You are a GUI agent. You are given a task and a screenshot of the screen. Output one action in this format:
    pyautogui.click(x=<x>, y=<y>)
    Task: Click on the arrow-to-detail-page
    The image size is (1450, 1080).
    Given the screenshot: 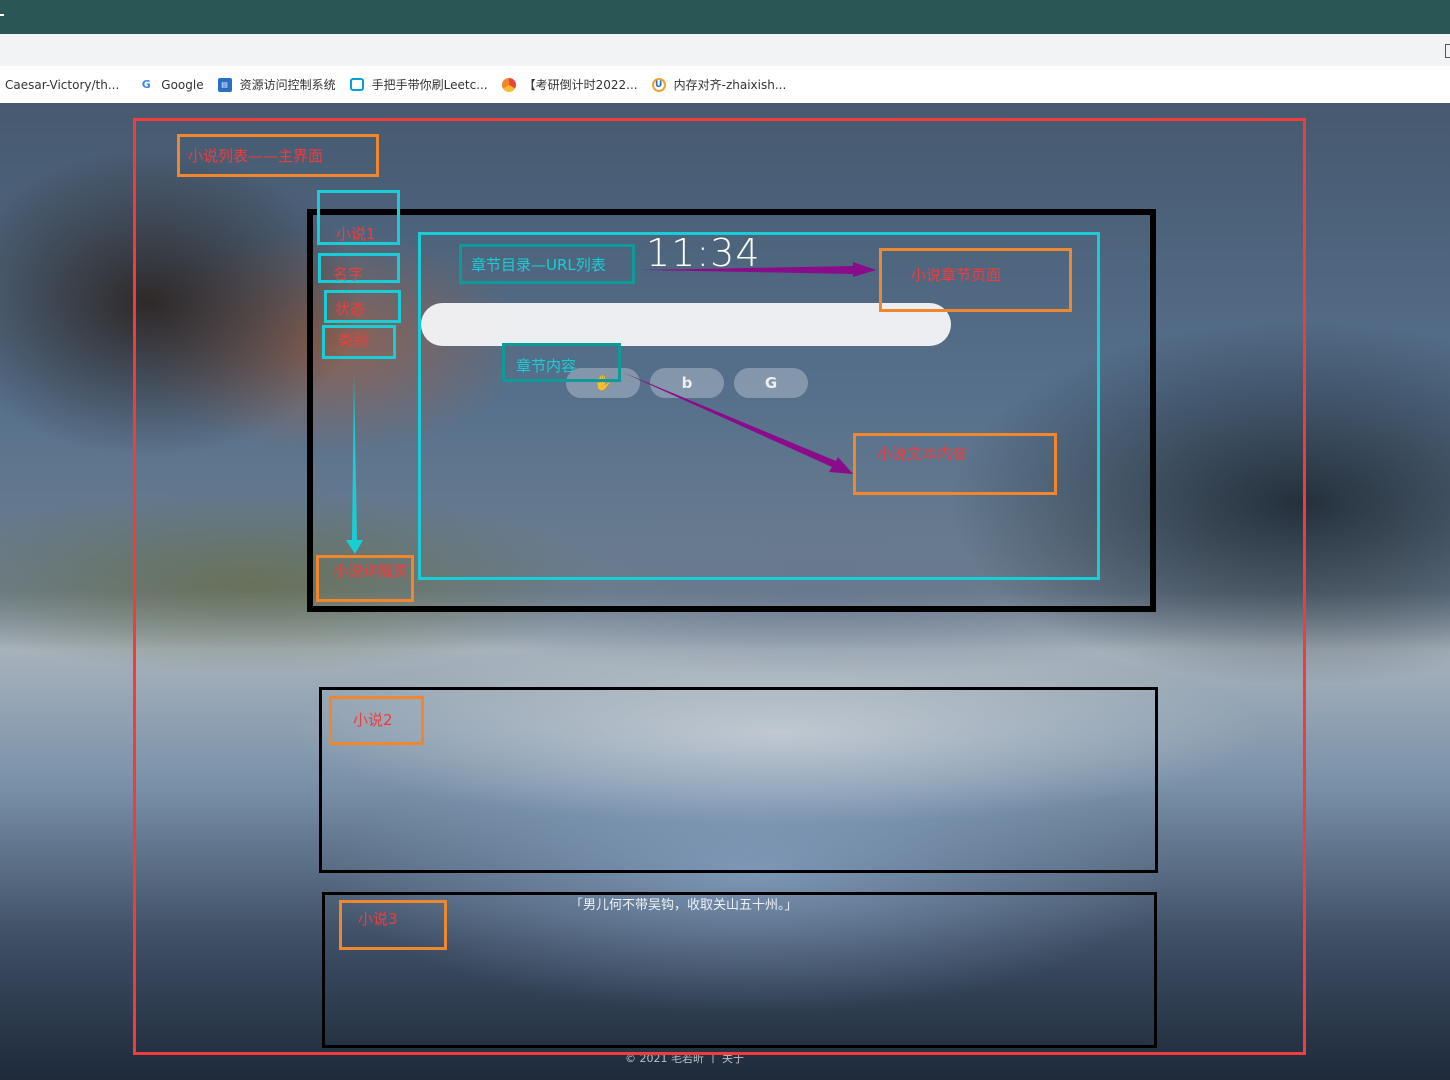 What is the action you would take?
    pyautogui.click(x=354, y=464)
    